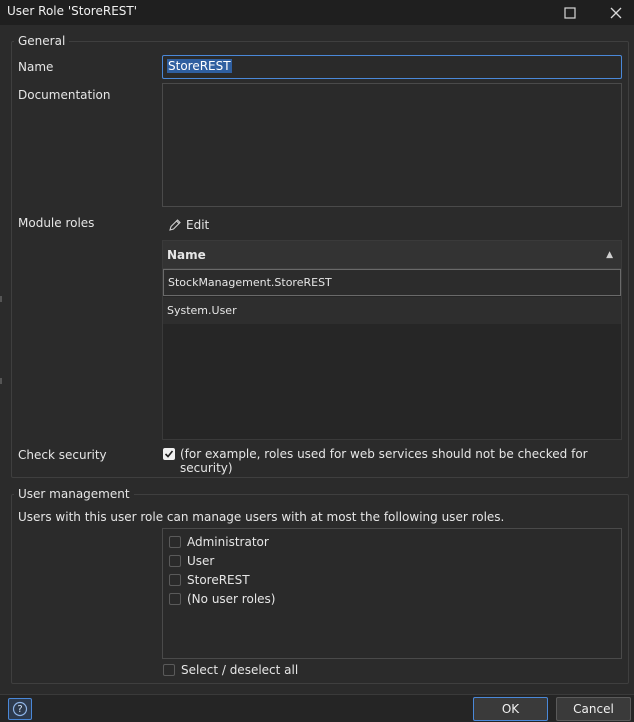 Image resolution: width=634 pixels, height=722 pixels. Describe the element at coordinates (169, 670) in the screenshot. I see `select-all-checkbox` at that location.